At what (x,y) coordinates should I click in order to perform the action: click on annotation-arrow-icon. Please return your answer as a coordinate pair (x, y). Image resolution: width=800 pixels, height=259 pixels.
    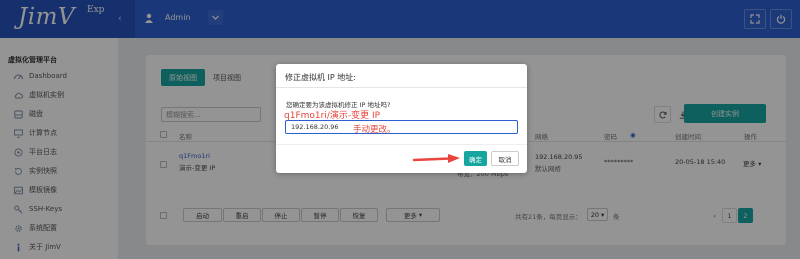
    Looking at the image, I should click on (436, 158).